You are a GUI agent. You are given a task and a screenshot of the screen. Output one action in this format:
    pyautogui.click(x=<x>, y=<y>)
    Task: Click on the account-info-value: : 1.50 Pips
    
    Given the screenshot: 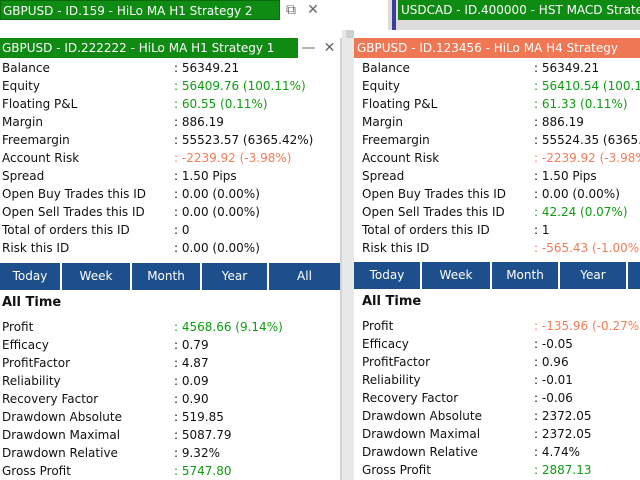 What is the action you would take?
    pyautogui.click(x=205, y=176)
    